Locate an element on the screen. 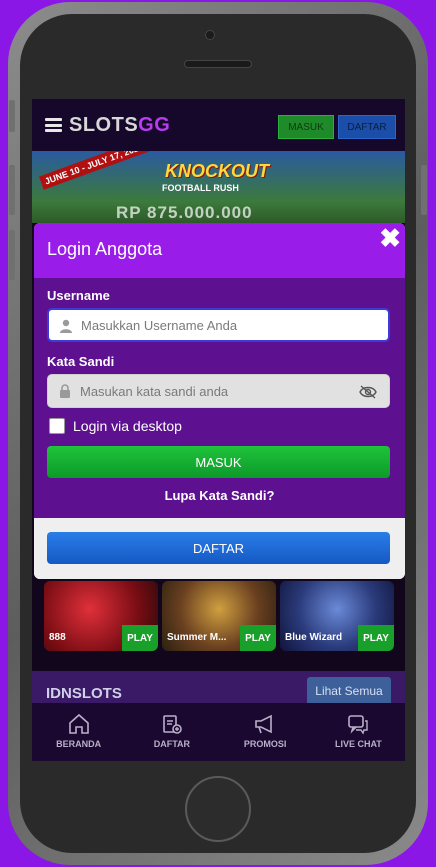  phone-home-button is located at coordinates (218, 809).